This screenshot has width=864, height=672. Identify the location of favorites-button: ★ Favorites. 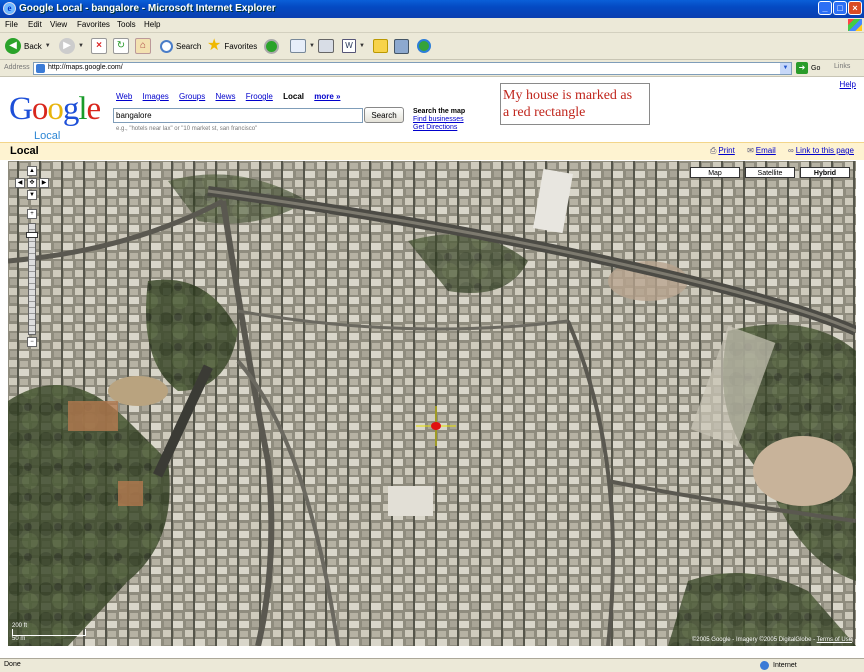
(232, 46).